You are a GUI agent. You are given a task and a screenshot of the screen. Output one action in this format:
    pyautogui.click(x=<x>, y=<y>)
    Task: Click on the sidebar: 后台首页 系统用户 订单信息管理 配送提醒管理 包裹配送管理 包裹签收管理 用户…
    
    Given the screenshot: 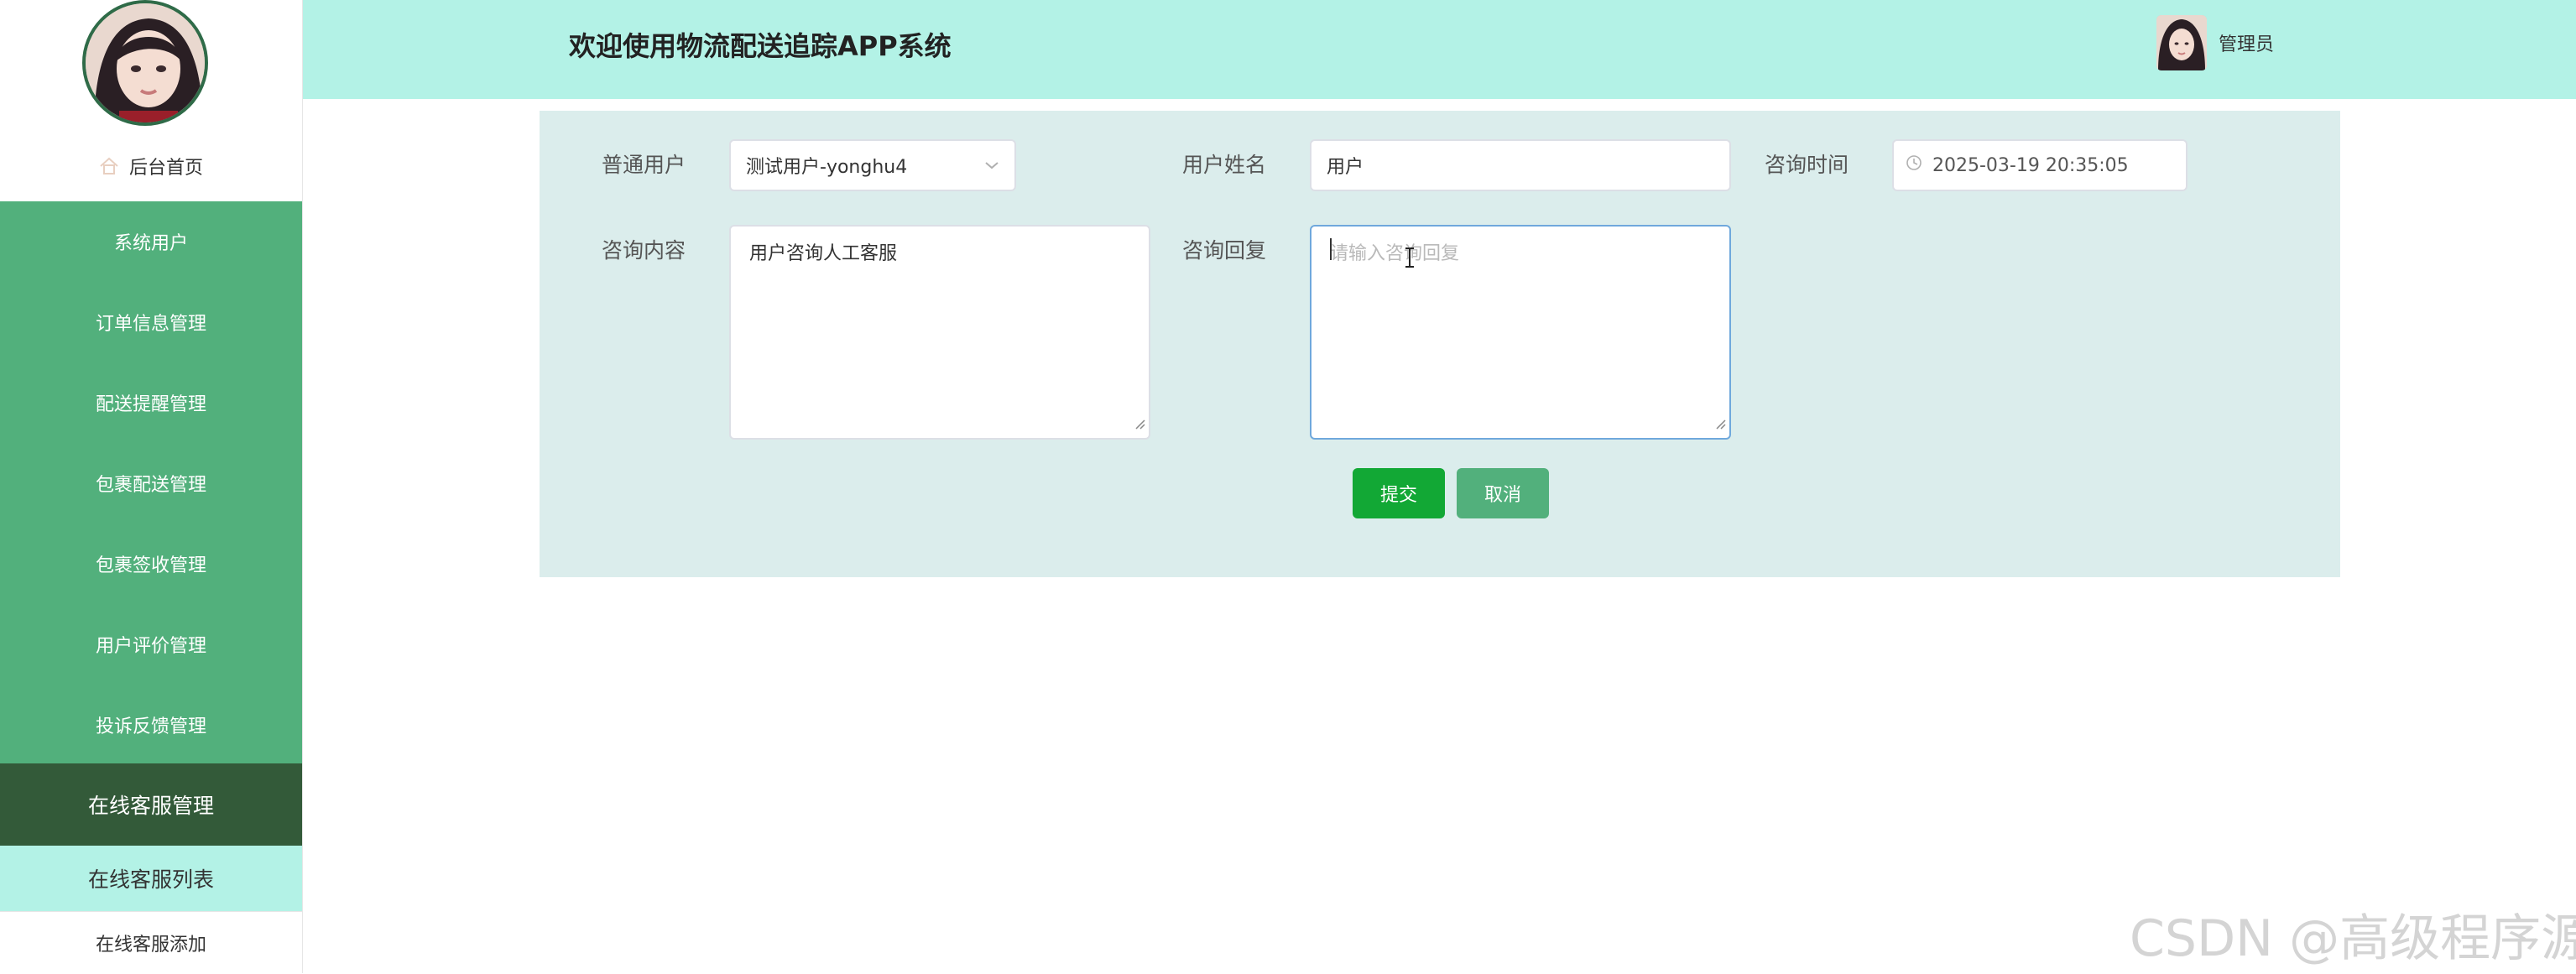 What is the action you would take?
    pyautogui.click(x=151, y=487)
    